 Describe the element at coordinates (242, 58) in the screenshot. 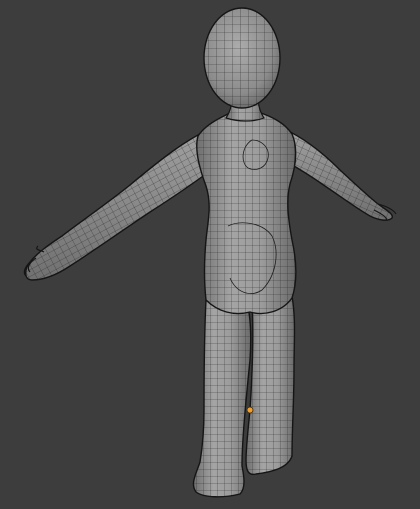

I see `mesh-head` at that location.